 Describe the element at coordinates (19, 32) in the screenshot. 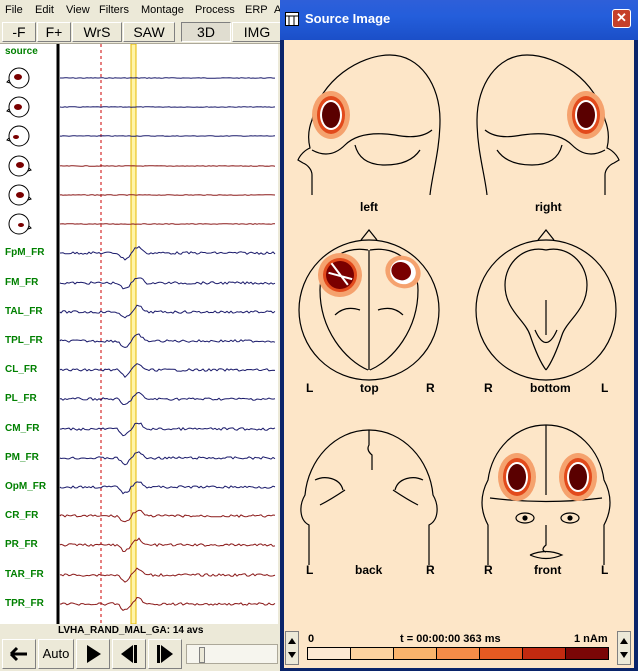

I see `filter-minus-button: -F` at that location.